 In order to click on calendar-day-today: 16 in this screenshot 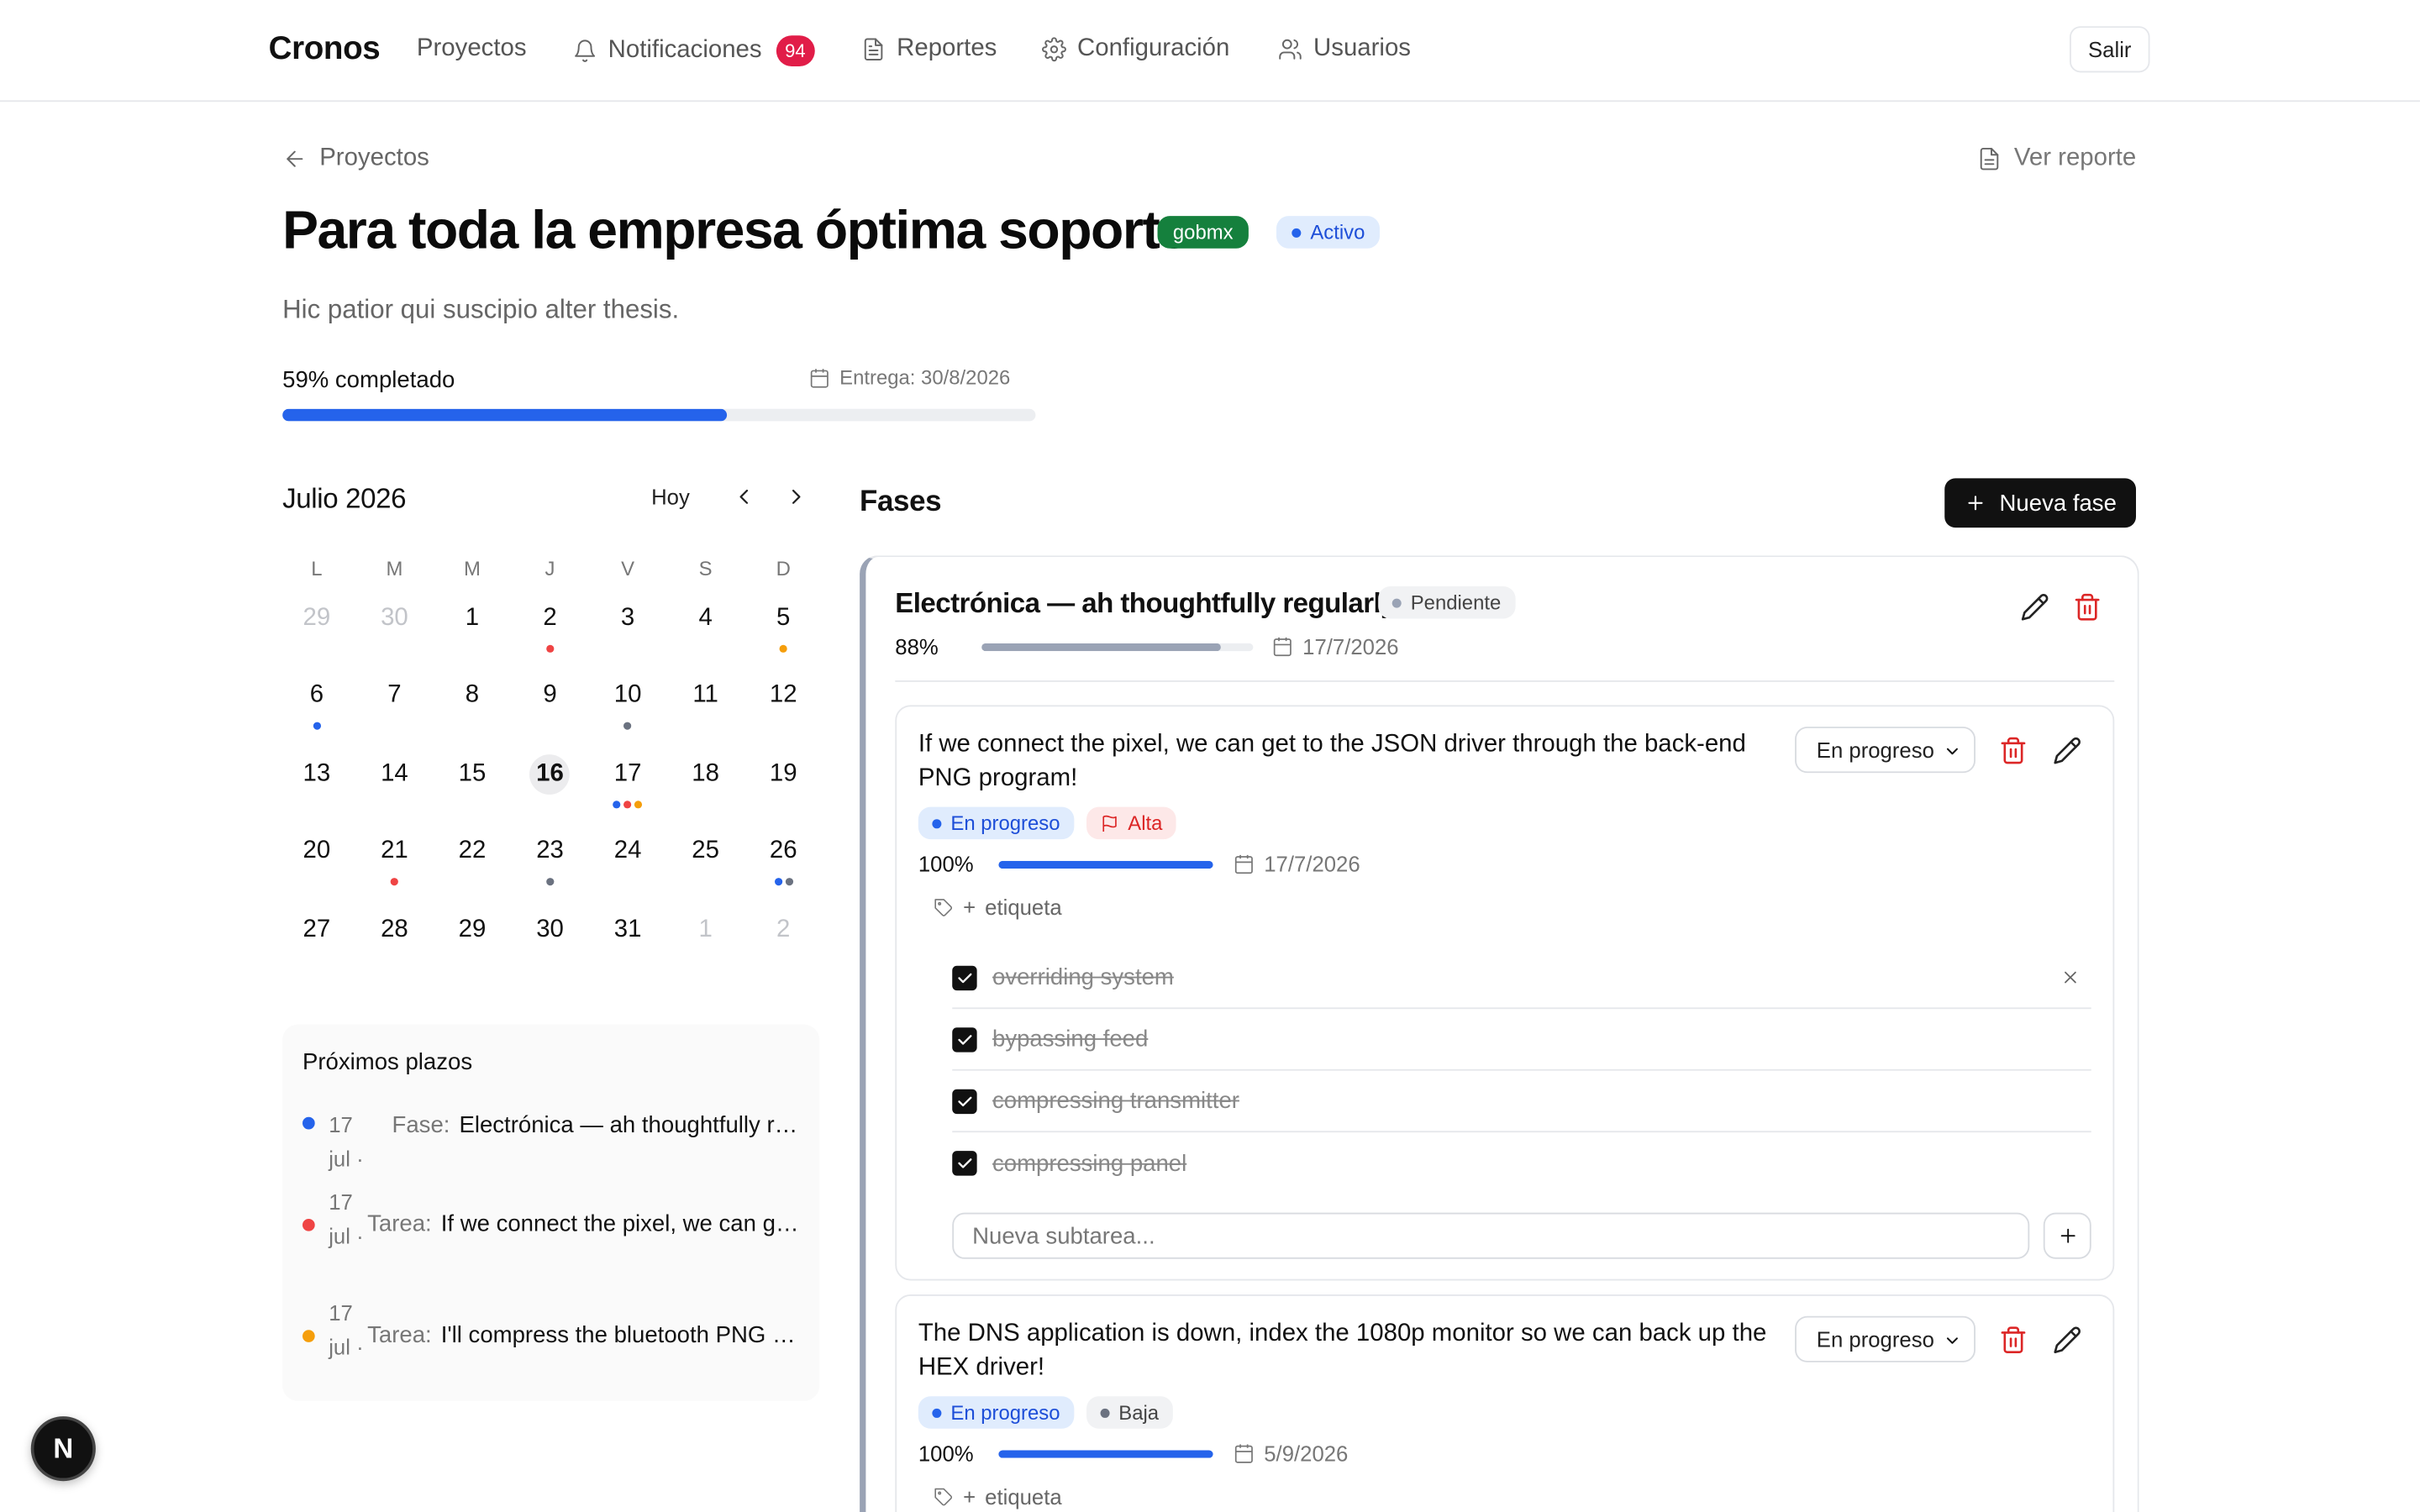, I will do `click(550, 784)`.